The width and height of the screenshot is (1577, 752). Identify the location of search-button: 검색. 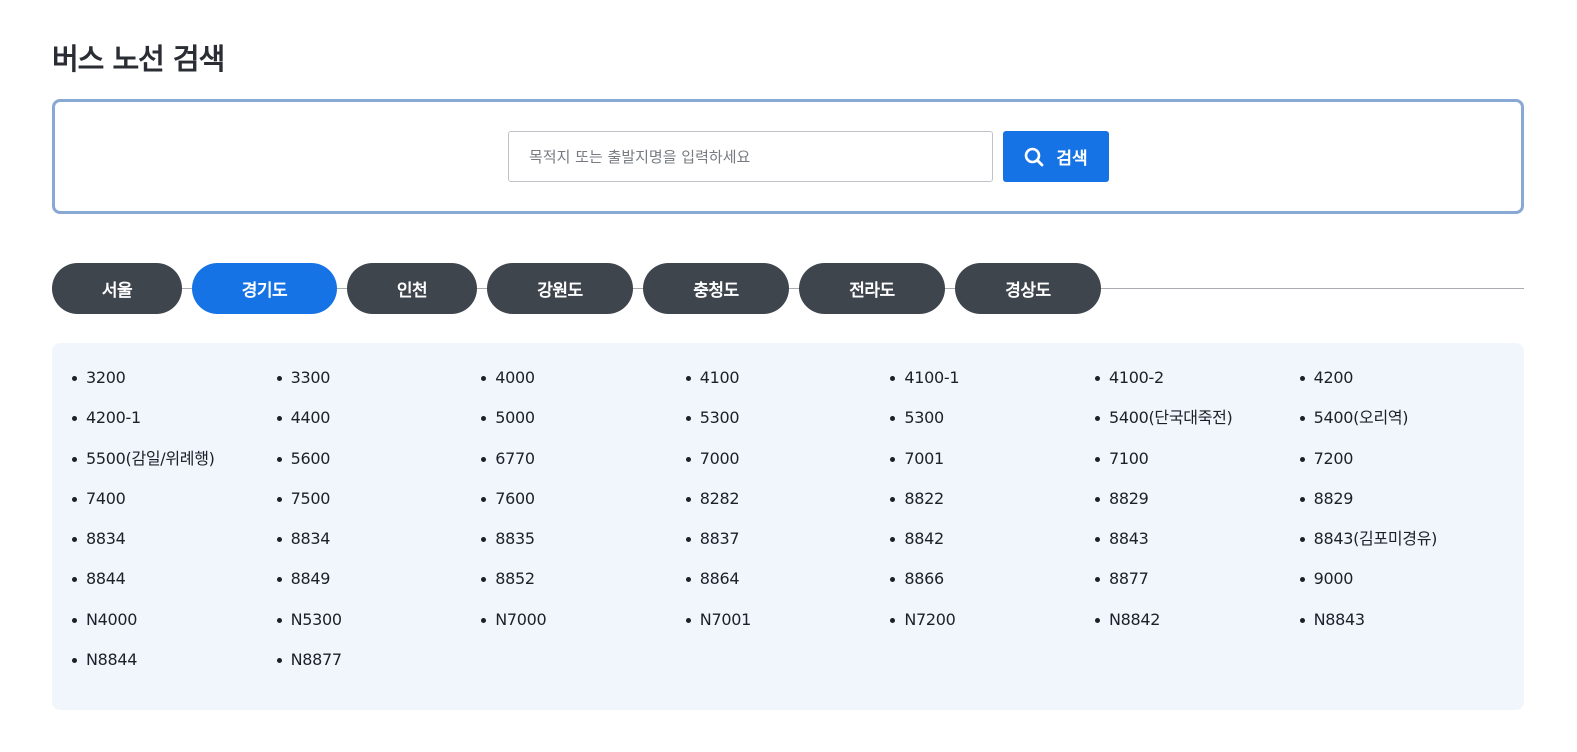
(1056, 156).